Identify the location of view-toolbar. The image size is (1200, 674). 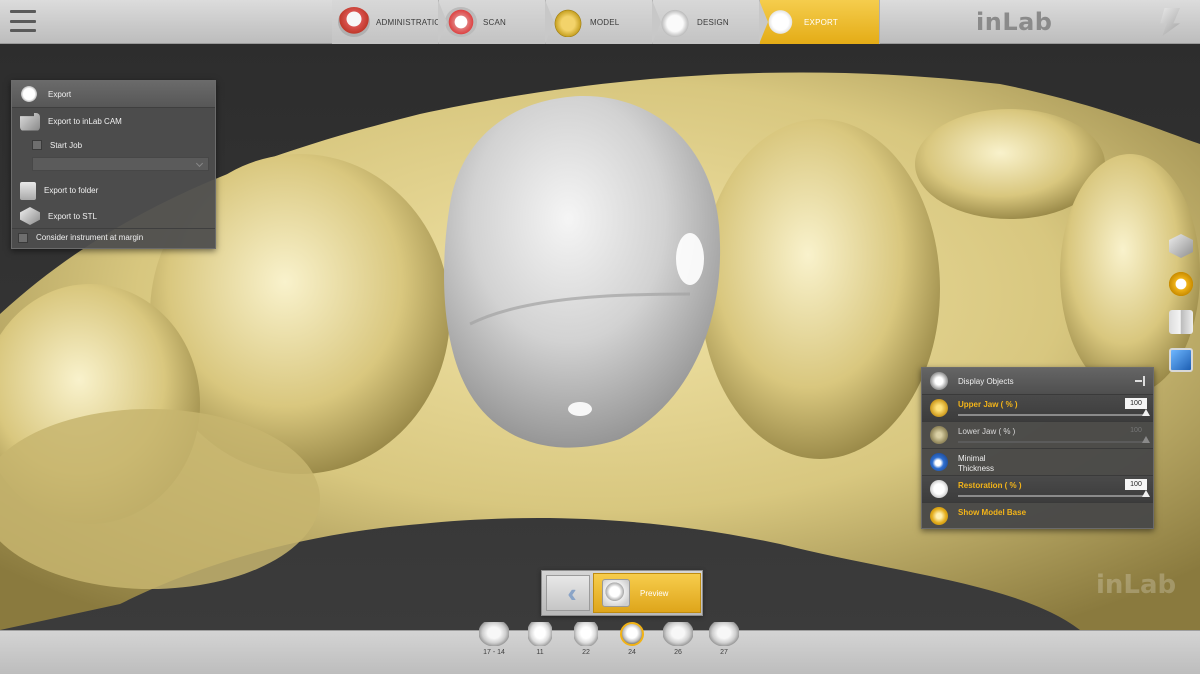
(1182, 303).